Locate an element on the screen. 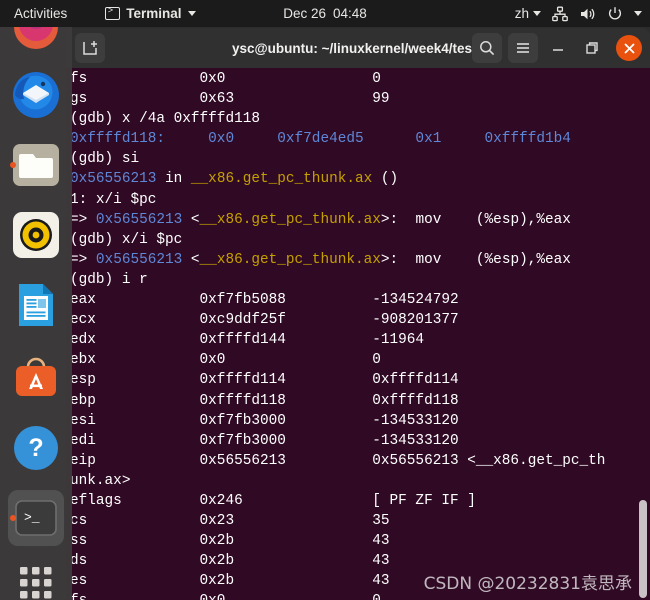  minimize-icon is located at coordinates (558, 50).